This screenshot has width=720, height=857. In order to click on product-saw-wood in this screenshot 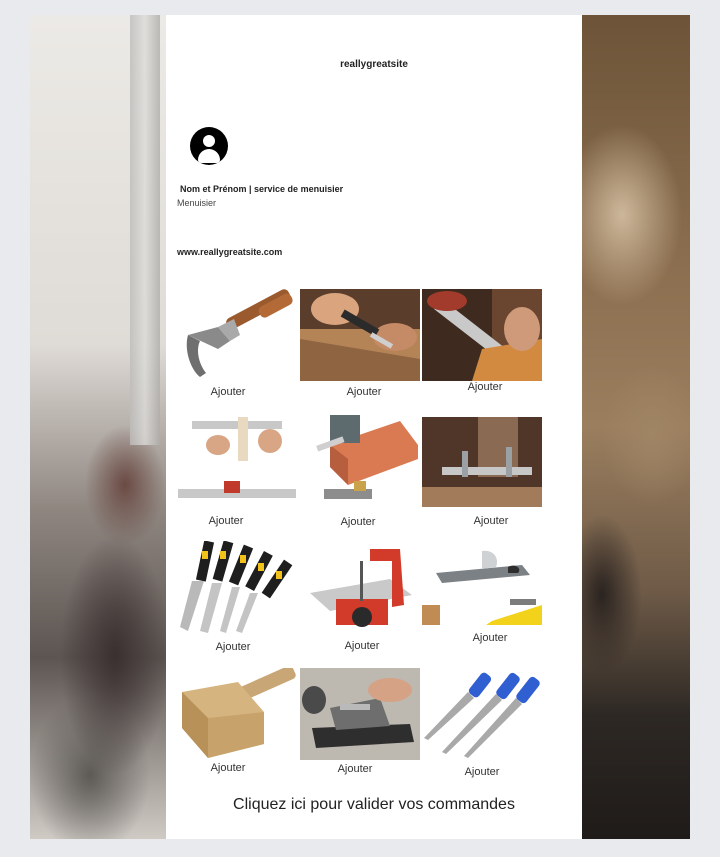, I will do `click(482, 335)`.